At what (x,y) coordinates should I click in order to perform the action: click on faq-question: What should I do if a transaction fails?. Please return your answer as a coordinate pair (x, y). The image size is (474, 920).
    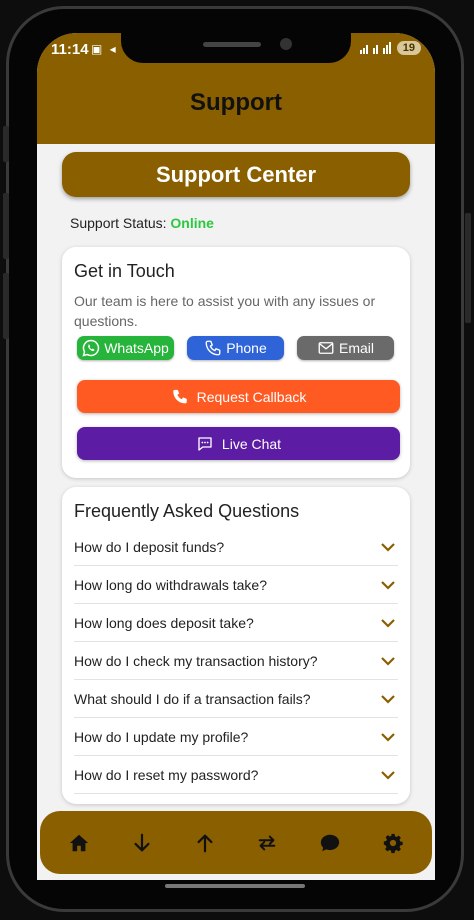
    Looking at the image, I should click on (192, 698).